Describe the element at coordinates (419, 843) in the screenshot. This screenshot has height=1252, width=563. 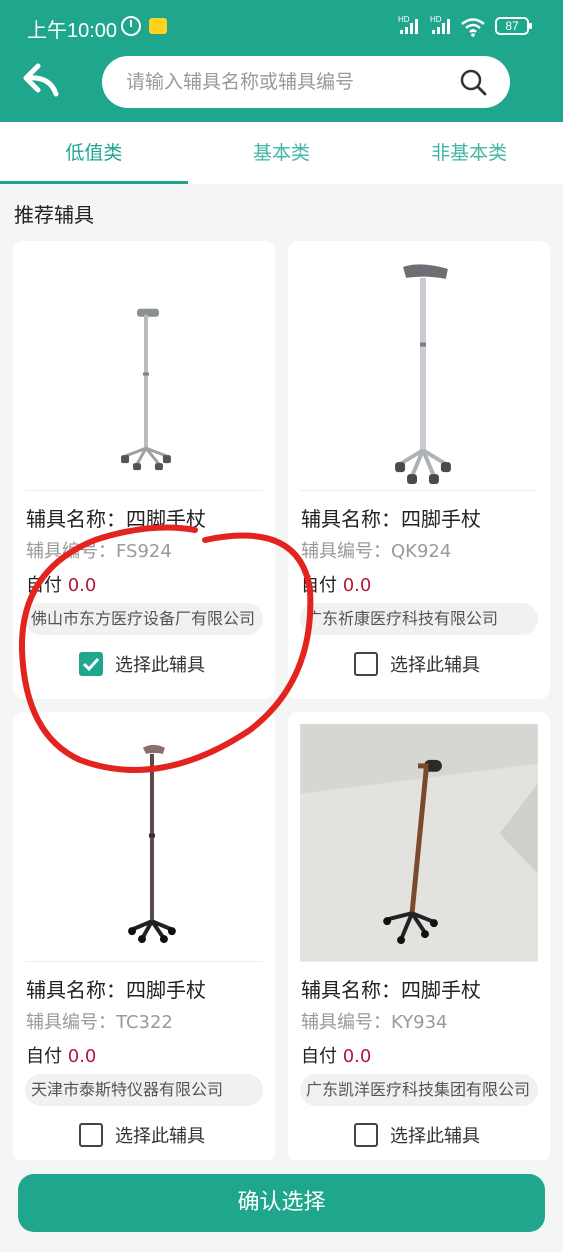
I see `cane-photo` at that location.